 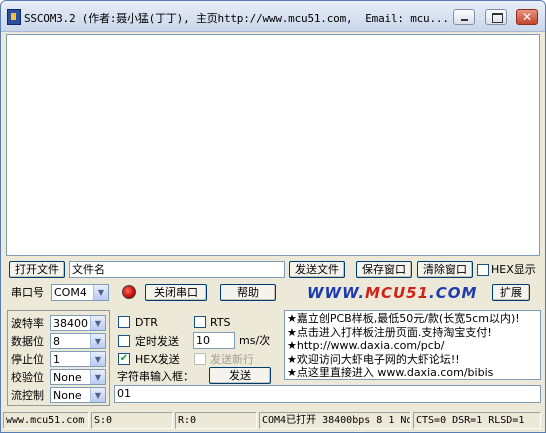 I want to click on interval-unit-label: ms/次, so click(x=255, y=340).